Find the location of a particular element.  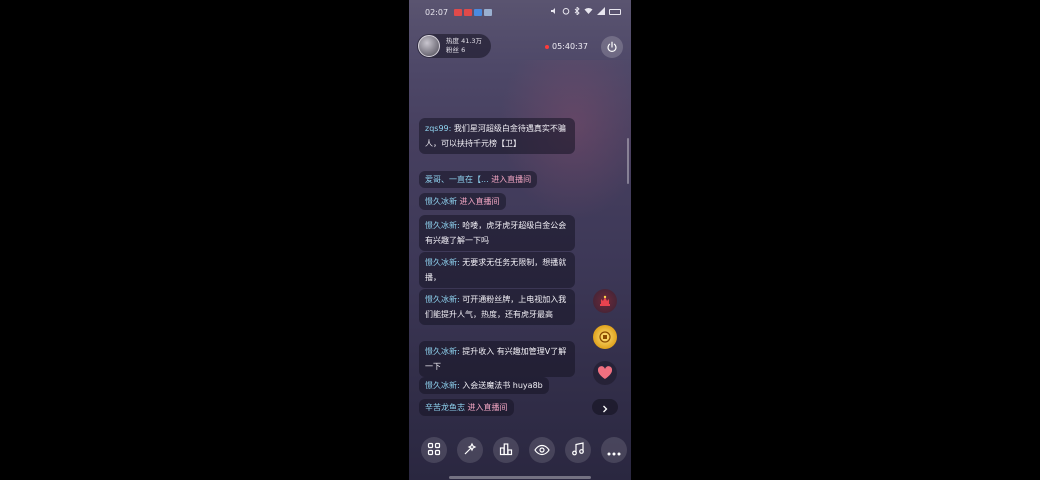

eye-icon is located at coordinates (542, 450).